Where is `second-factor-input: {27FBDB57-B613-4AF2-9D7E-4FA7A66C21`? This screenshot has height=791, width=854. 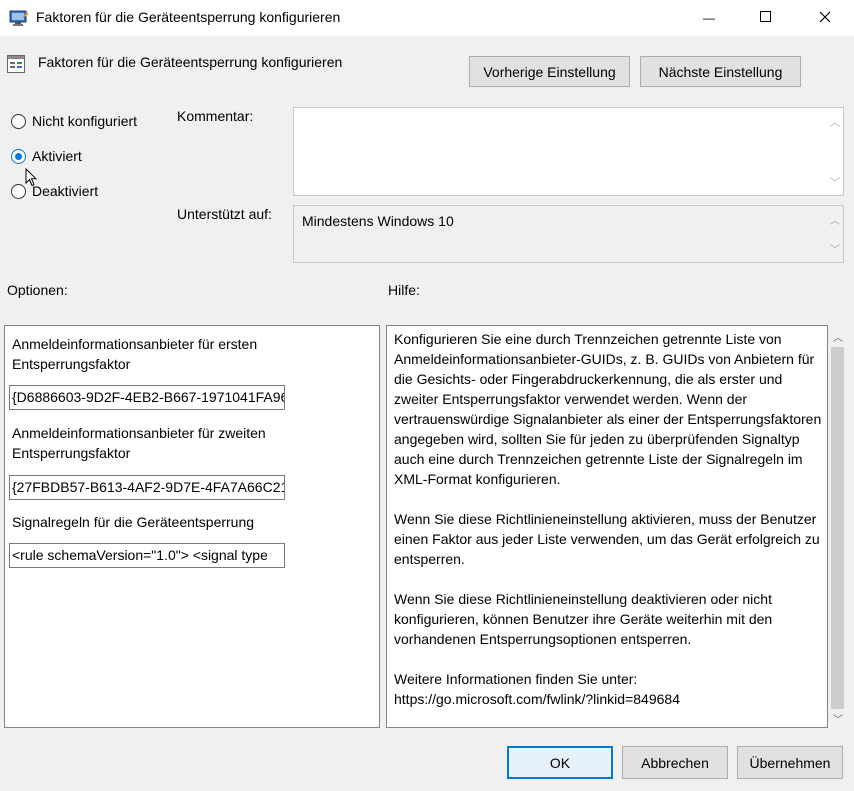 second-factor-input: {27FBDB57-B613-4AF2-9D7E-4FA7A66C21 is located at coordinates (147, 487).